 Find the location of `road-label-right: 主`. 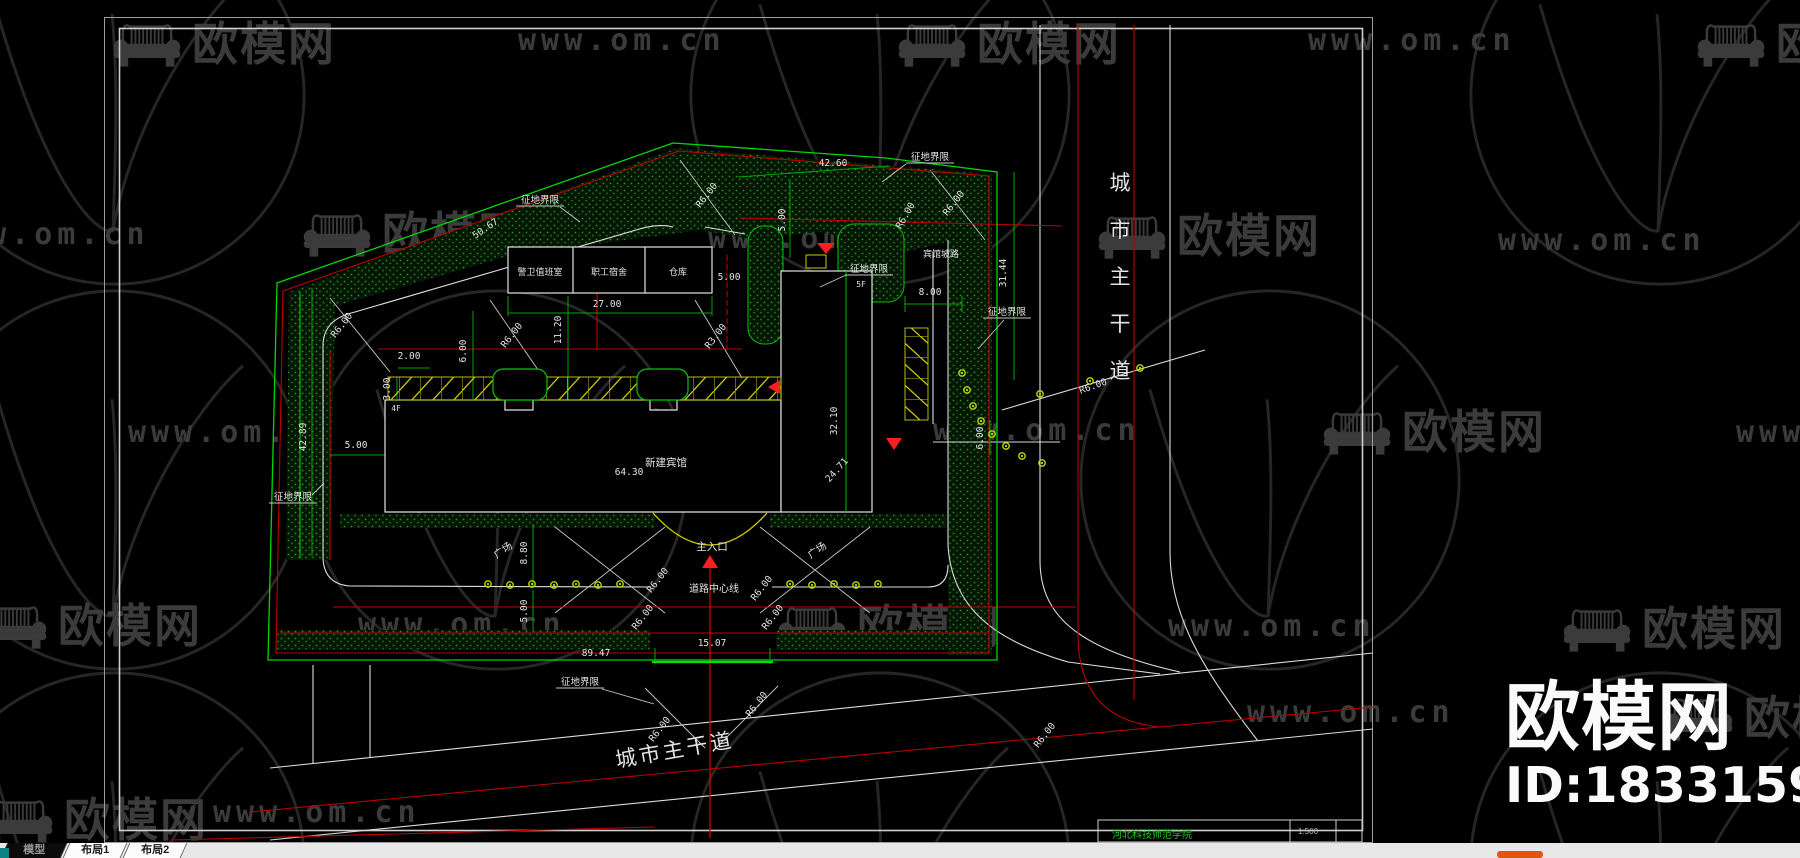

road-label-right: 主 is located at coordinates (1120, 277).